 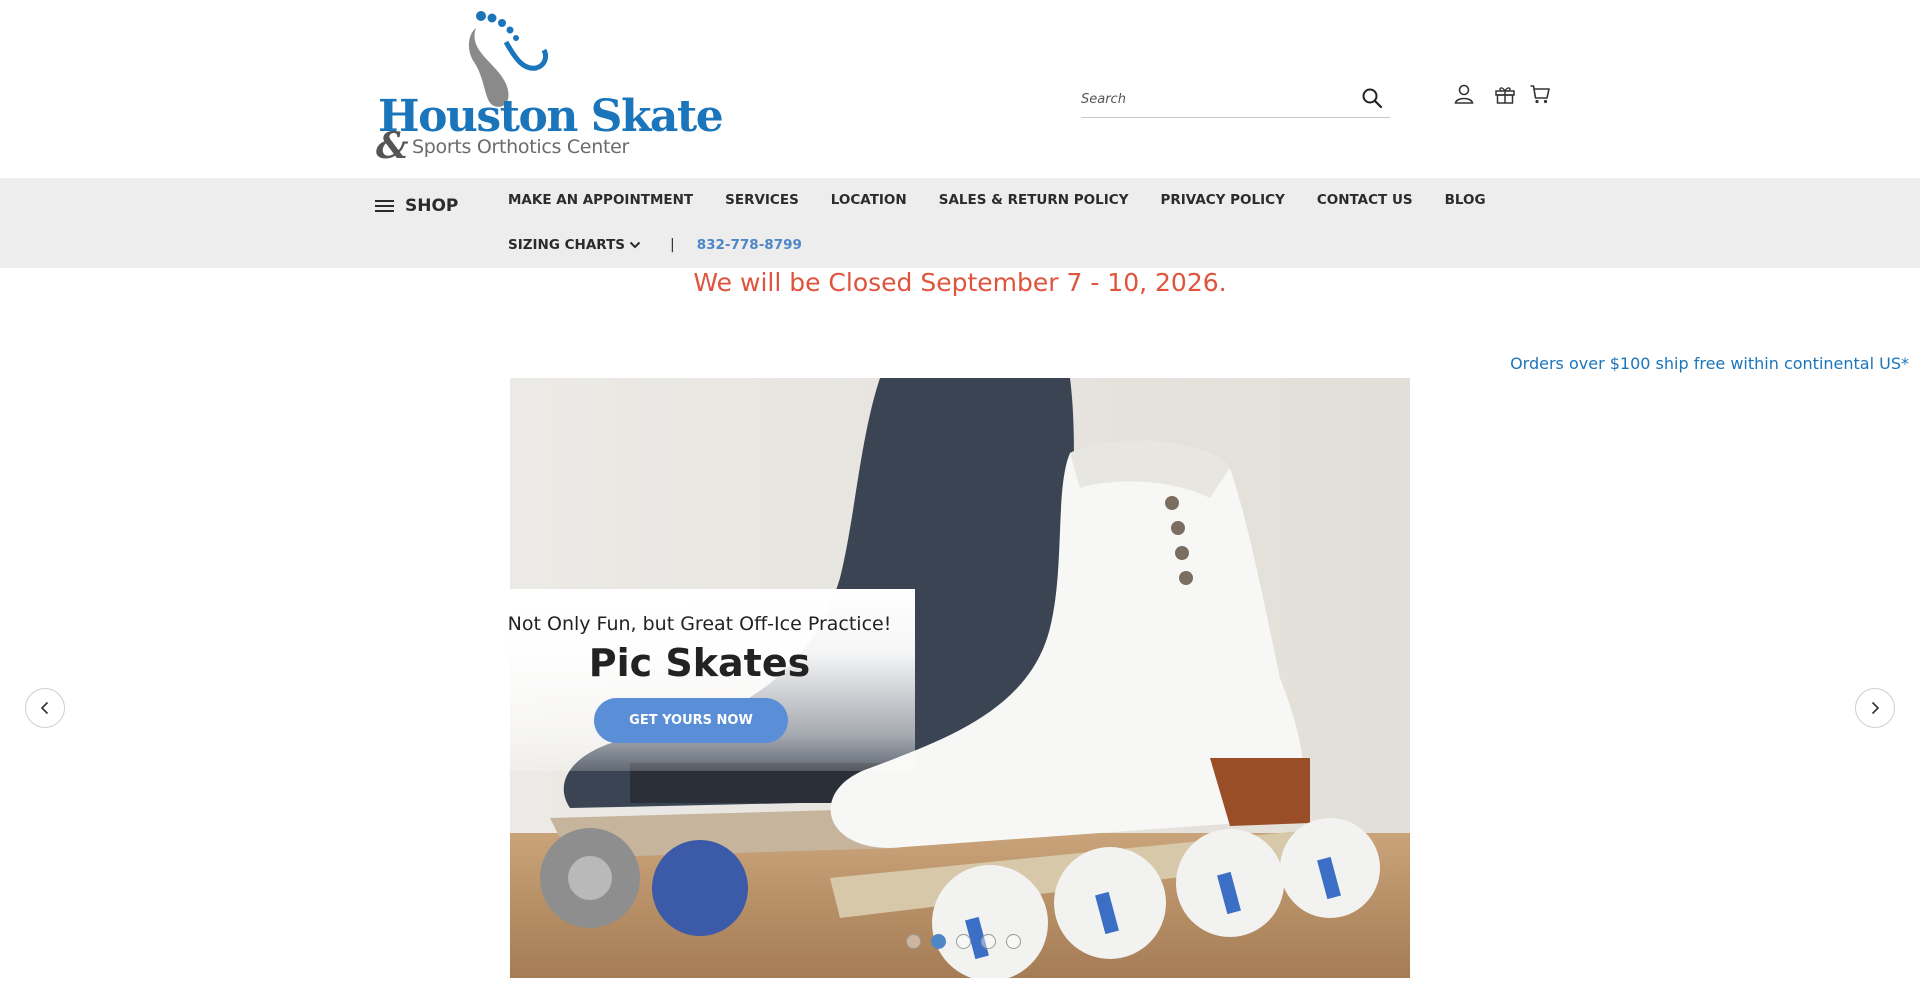 What do you see at coordinates (691, 720) in the screenshot?
I see `get-yours-now-button: GET YOURS NOW` at bounding box center [691, 720].